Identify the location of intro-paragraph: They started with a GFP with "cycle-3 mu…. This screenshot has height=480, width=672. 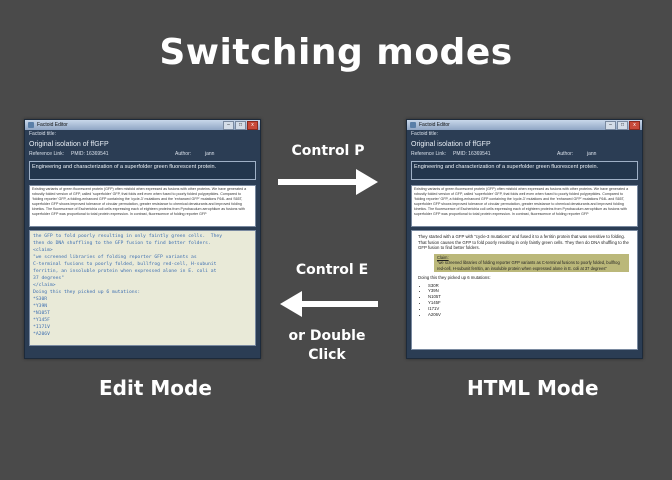
(523, 242).